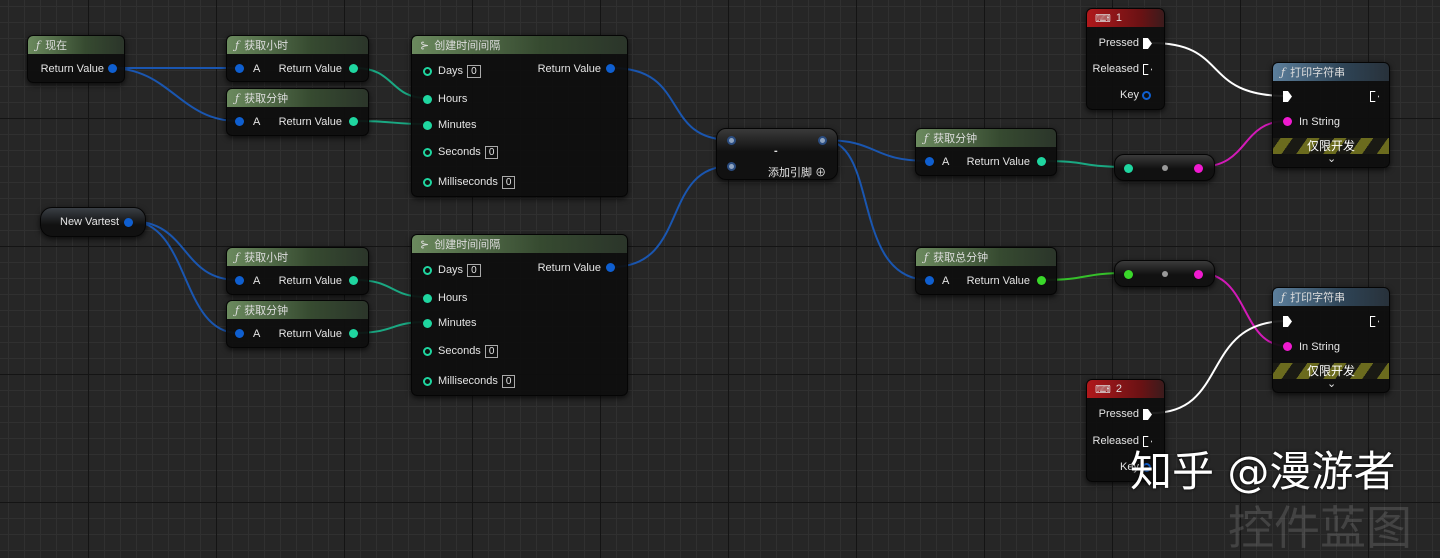 This screenshot has height=558, width=1440. I want to click on pin-label: In String, so click(1319, 122).